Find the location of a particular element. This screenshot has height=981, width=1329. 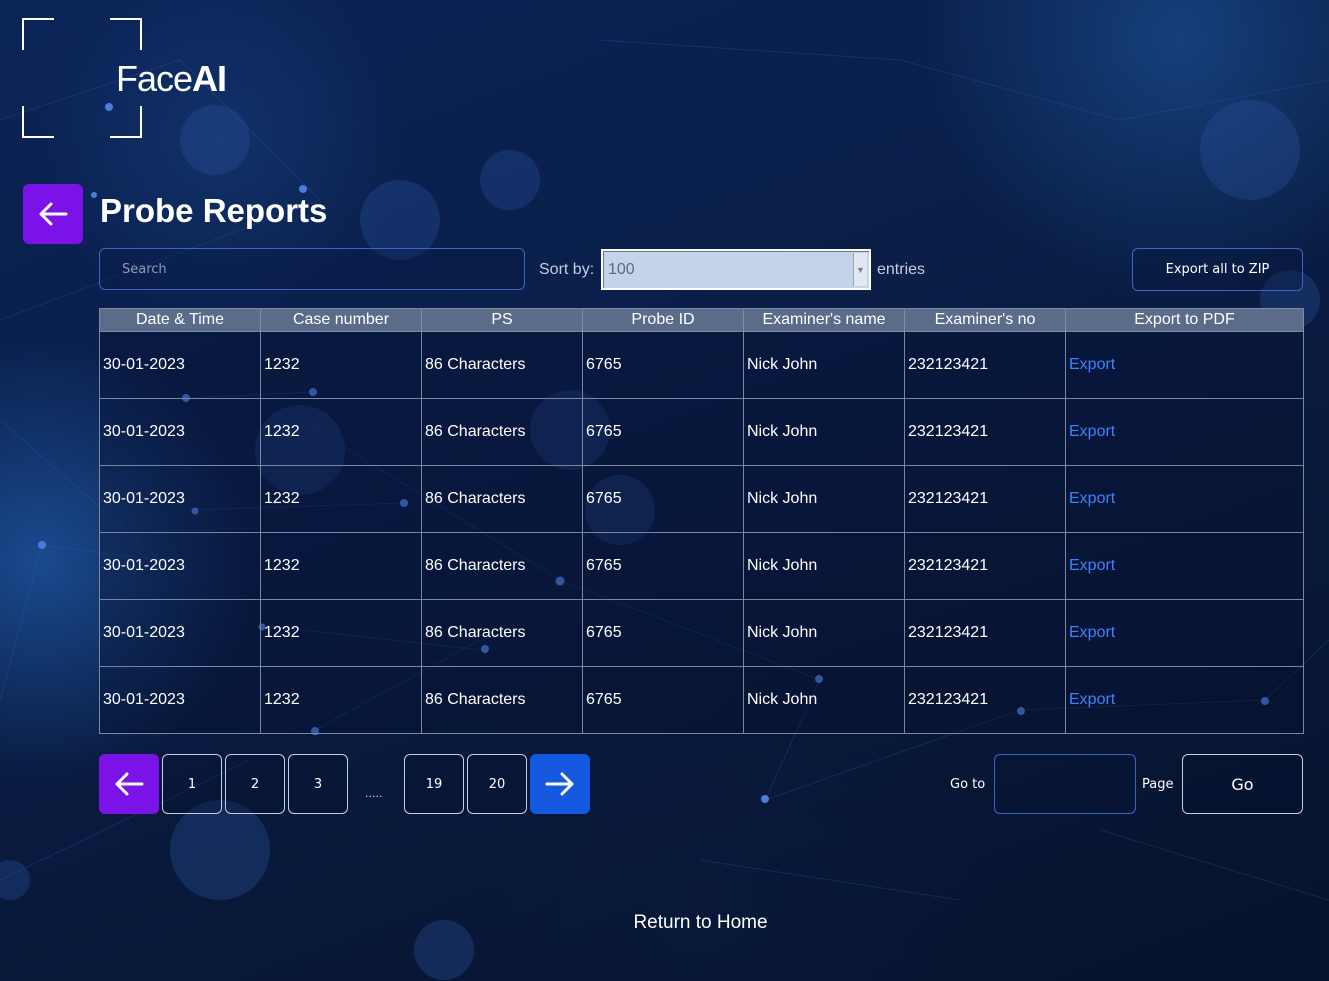

sort-select-value: 100 is located at coordinates (621, 269).